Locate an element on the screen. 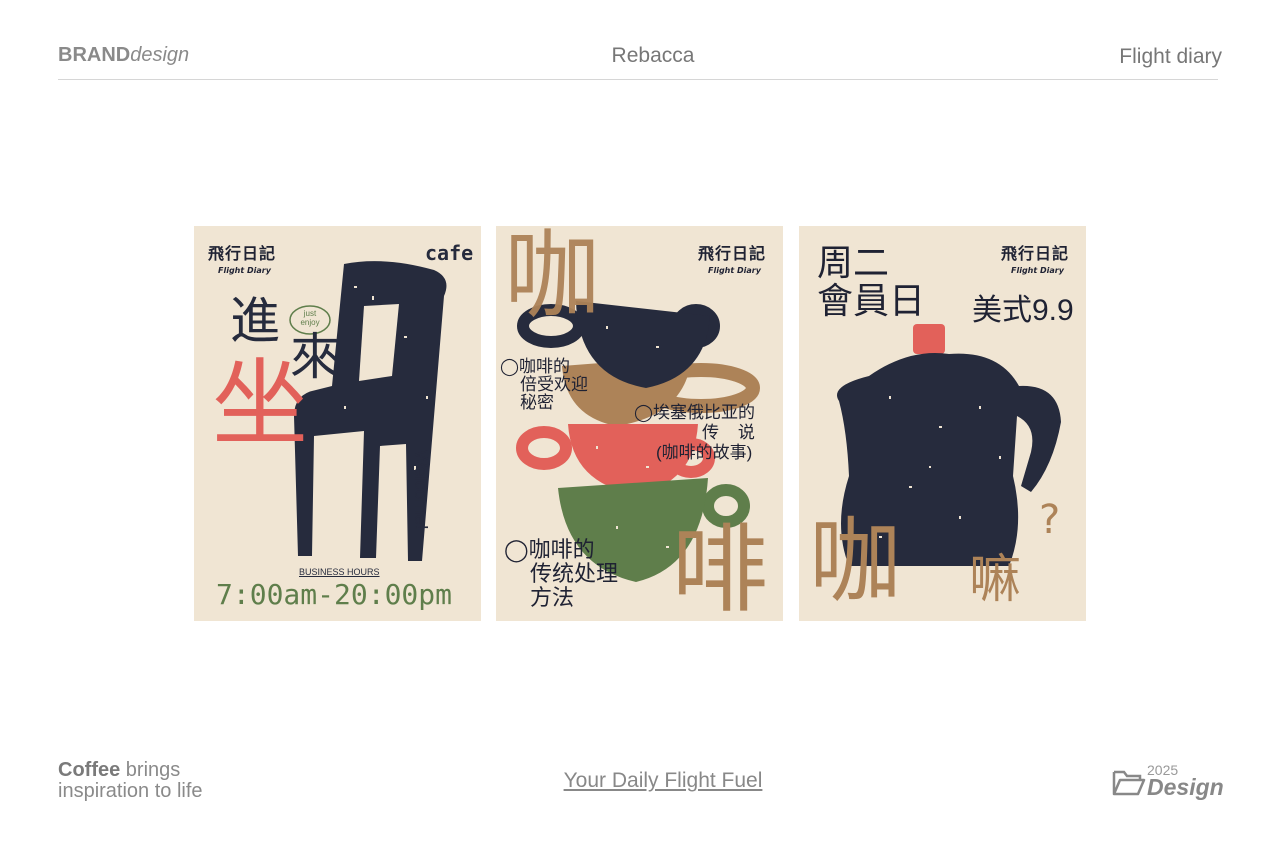 This screenshot has width=1280, height=851. question-mark: ? is located at coordinates (1050, 520).